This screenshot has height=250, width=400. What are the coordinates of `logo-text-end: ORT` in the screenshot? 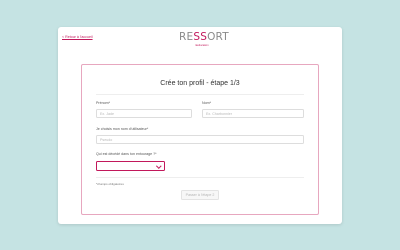 It's located at (218, 37).